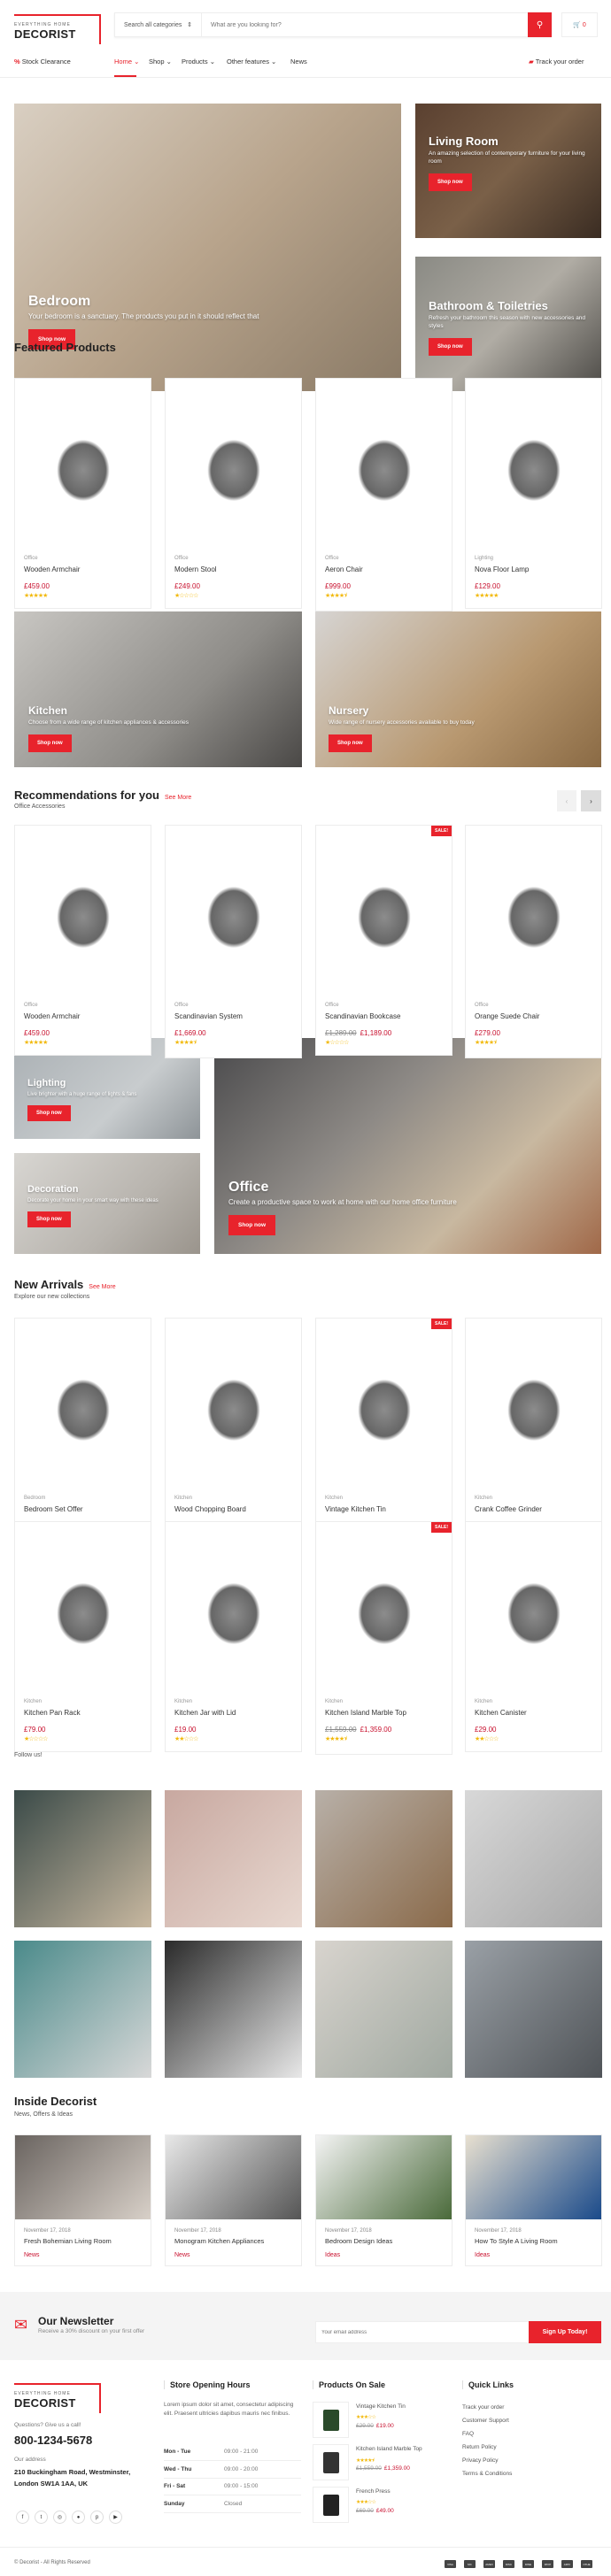  I want to click on quick-link: Track your order, so click(483, 2407).